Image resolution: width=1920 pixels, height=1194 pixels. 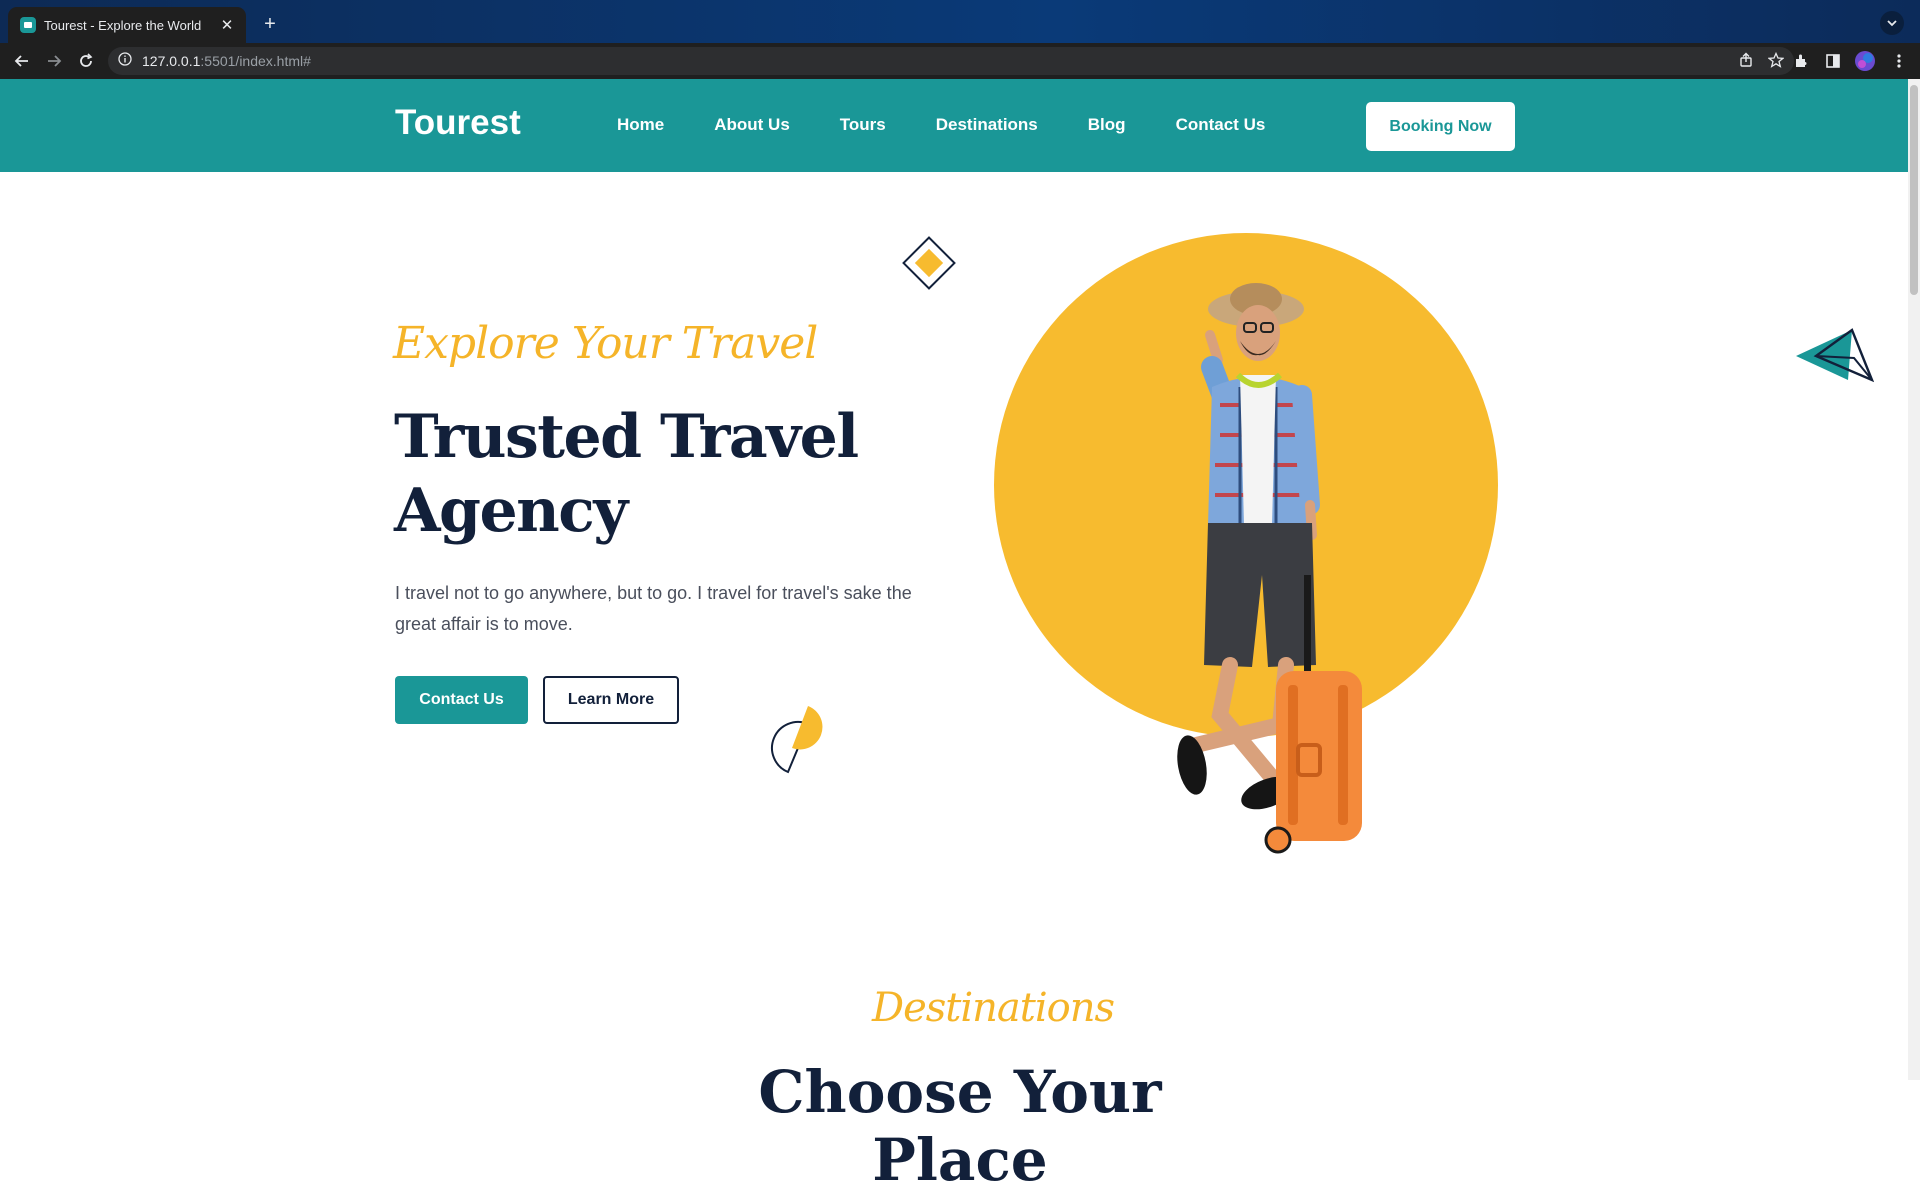 What do you see at coordinates (1269, 568) in the screenshot?
I see `traveler-illustration` at bounding box center [1269, 568].